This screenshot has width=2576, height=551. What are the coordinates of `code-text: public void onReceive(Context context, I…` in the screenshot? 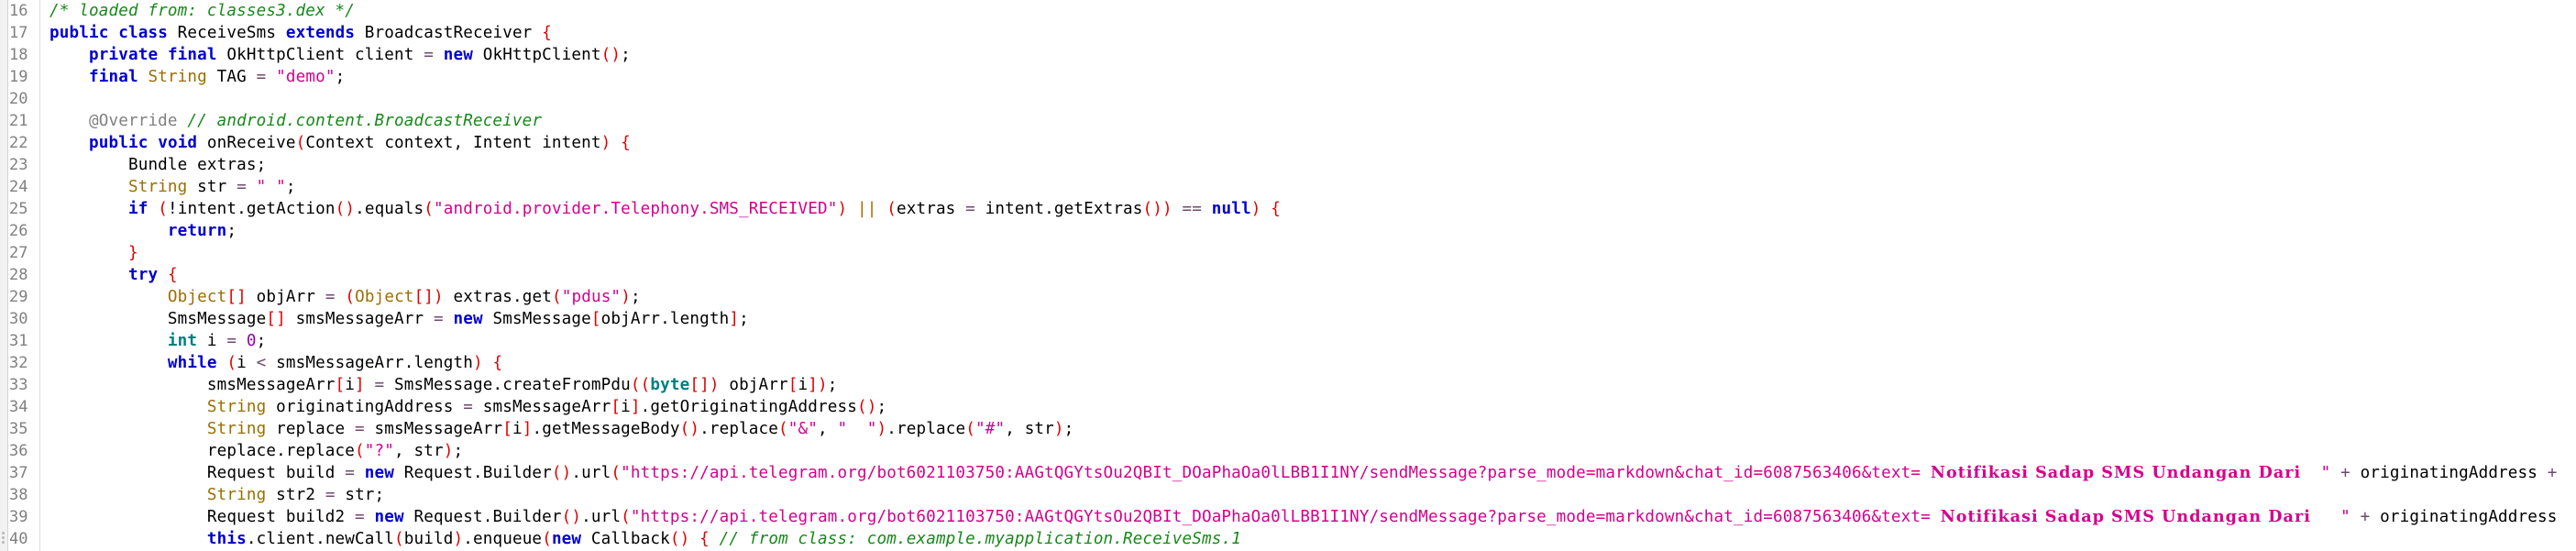 It's located at (340, 143).